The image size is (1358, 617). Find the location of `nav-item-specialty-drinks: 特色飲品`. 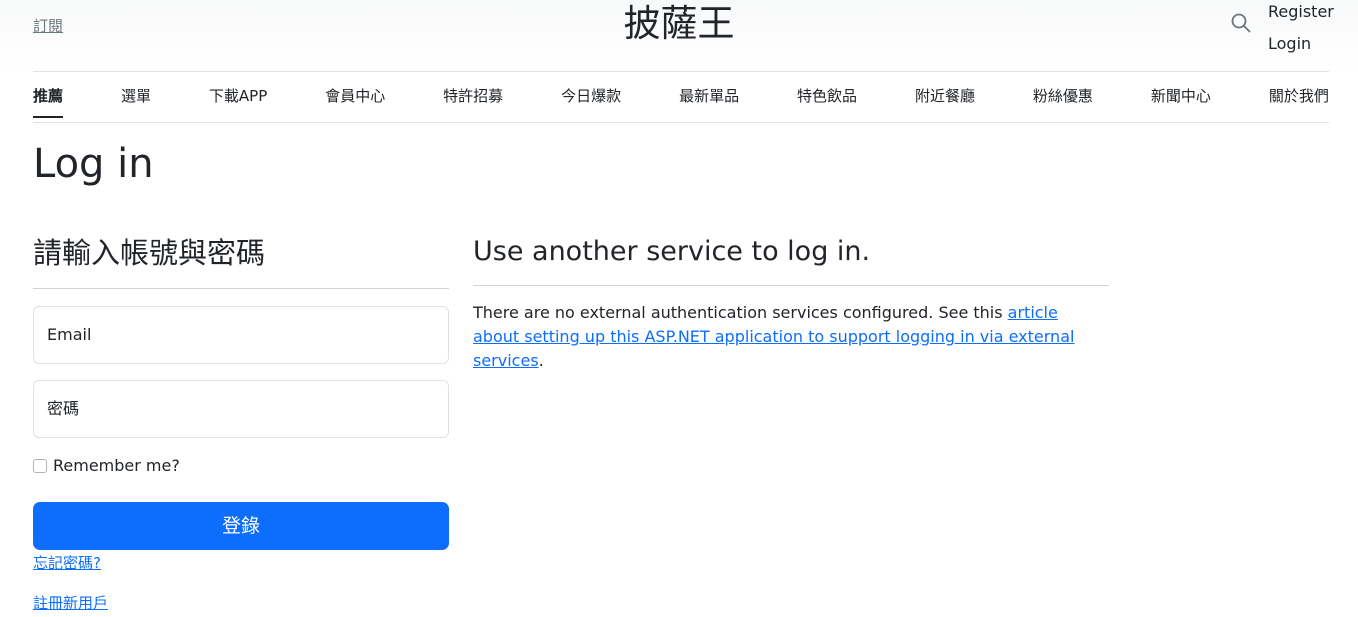

nav-item-specialty-drinks: 特色飲品 is located at coordinates (827, 97).